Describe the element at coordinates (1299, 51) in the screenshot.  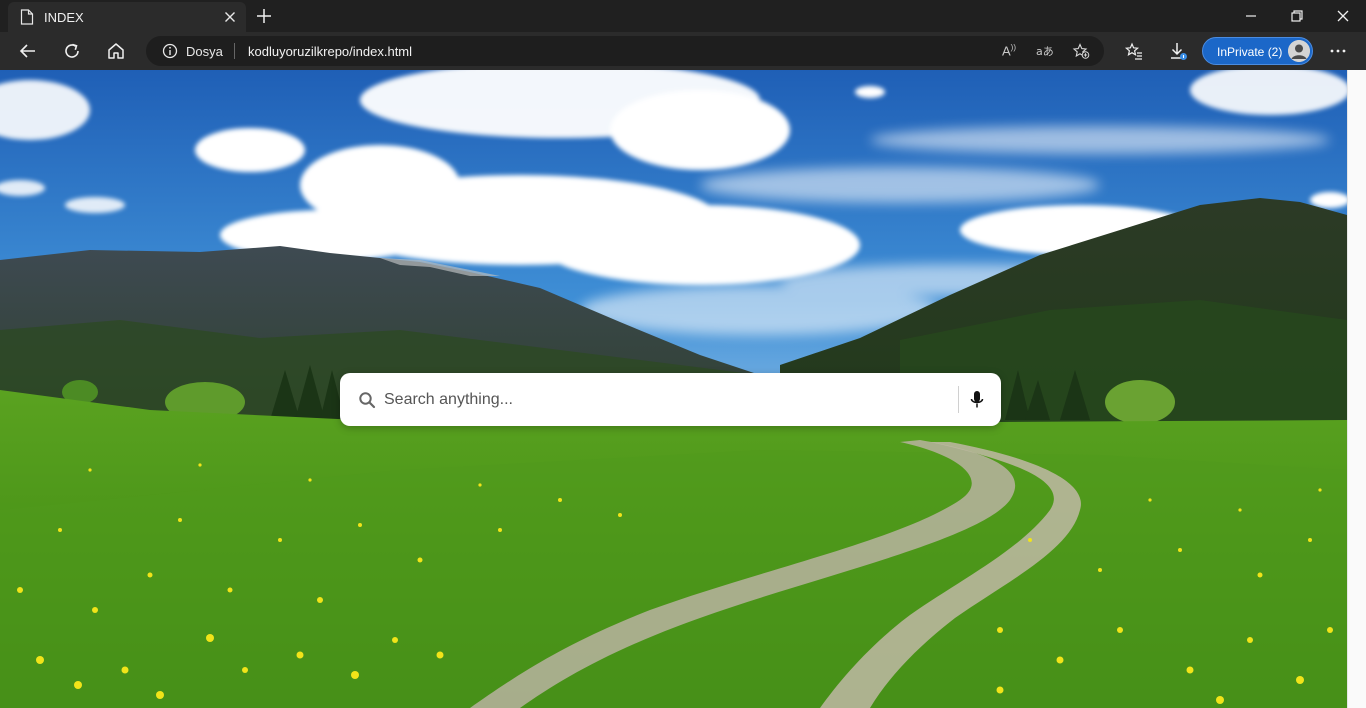
I see `avatar` at that location.